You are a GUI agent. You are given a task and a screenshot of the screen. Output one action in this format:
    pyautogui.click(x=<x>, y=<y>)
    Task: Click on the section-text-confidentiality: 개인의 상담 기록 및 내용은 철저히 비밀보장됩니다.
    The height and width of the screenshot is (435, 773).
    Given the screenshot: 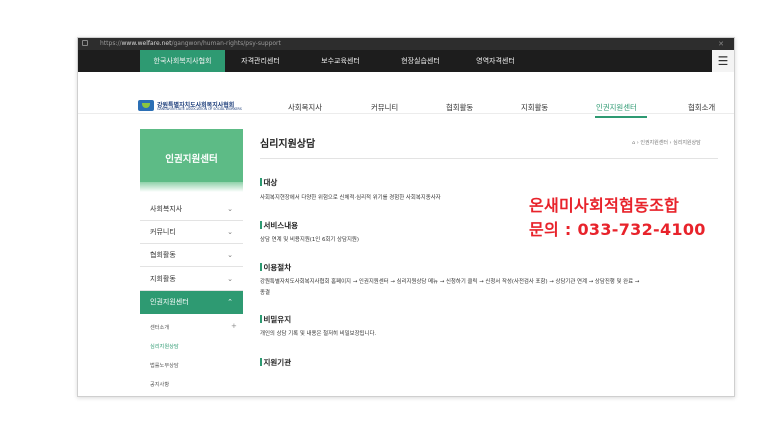 What is the action you would take?
    pyautogui.click(x=318, y=334)
    